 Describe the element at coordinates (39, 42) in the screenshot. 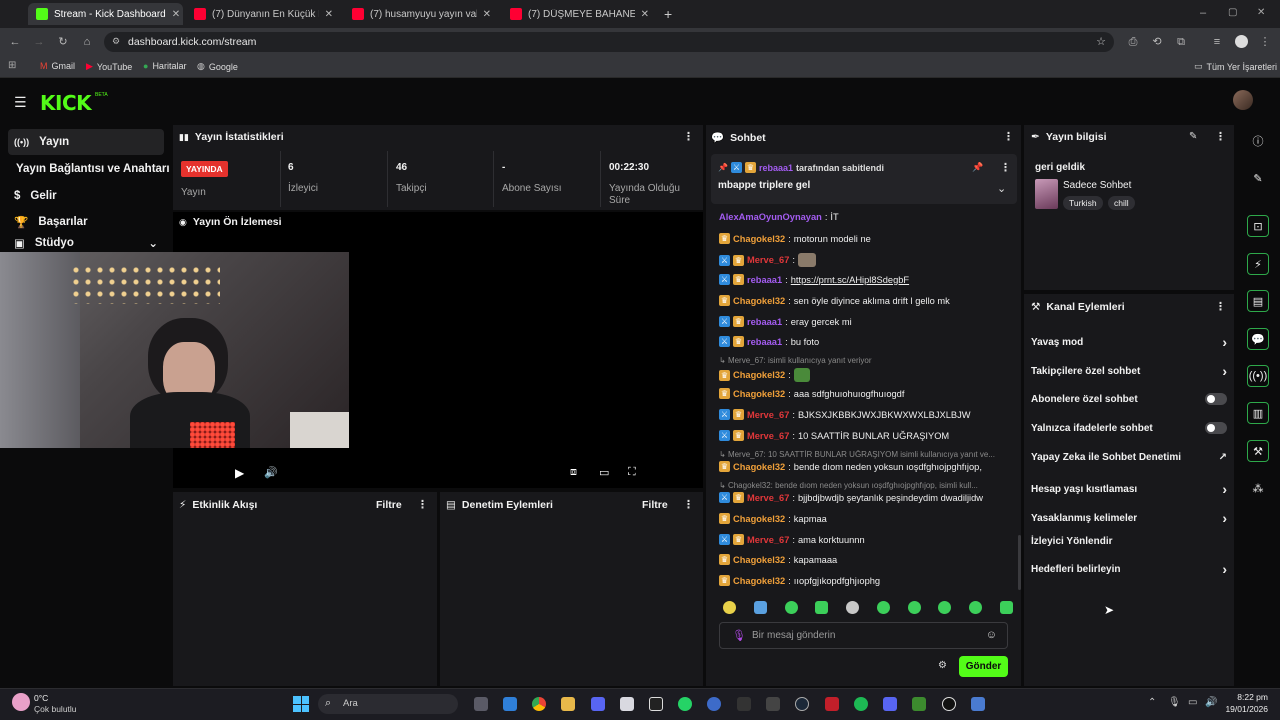

I see `forward-icon: →` at that location.